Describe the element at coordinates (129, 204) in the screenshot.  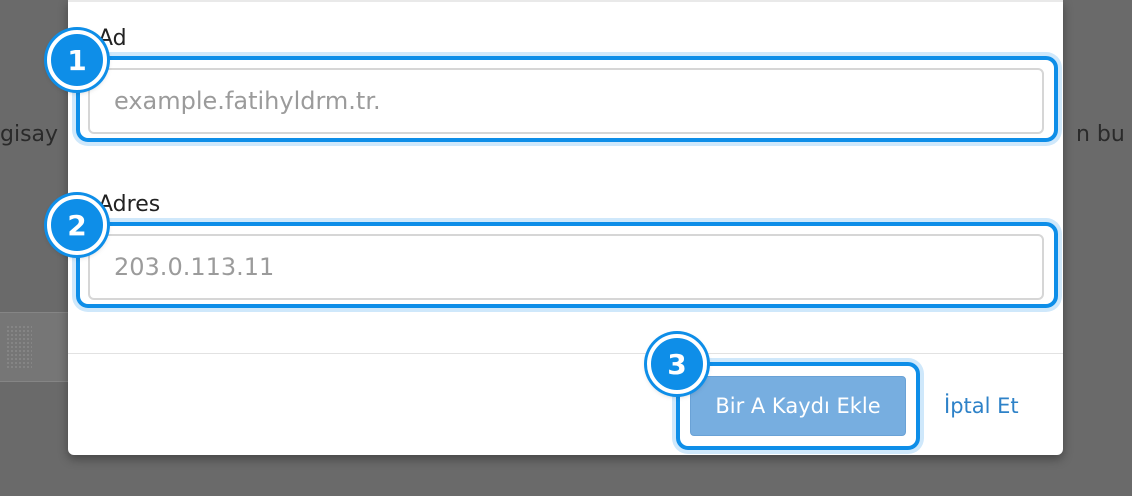
I see `address-label: Adres` at that location.